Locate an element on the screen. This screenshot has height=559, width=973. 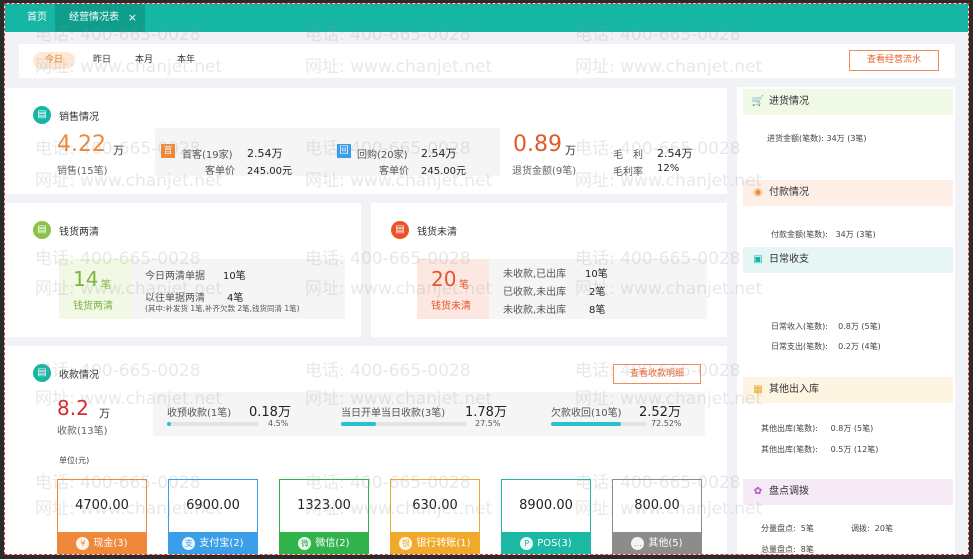
metric-percent: 72.52% is located at coordinates (666, 423).